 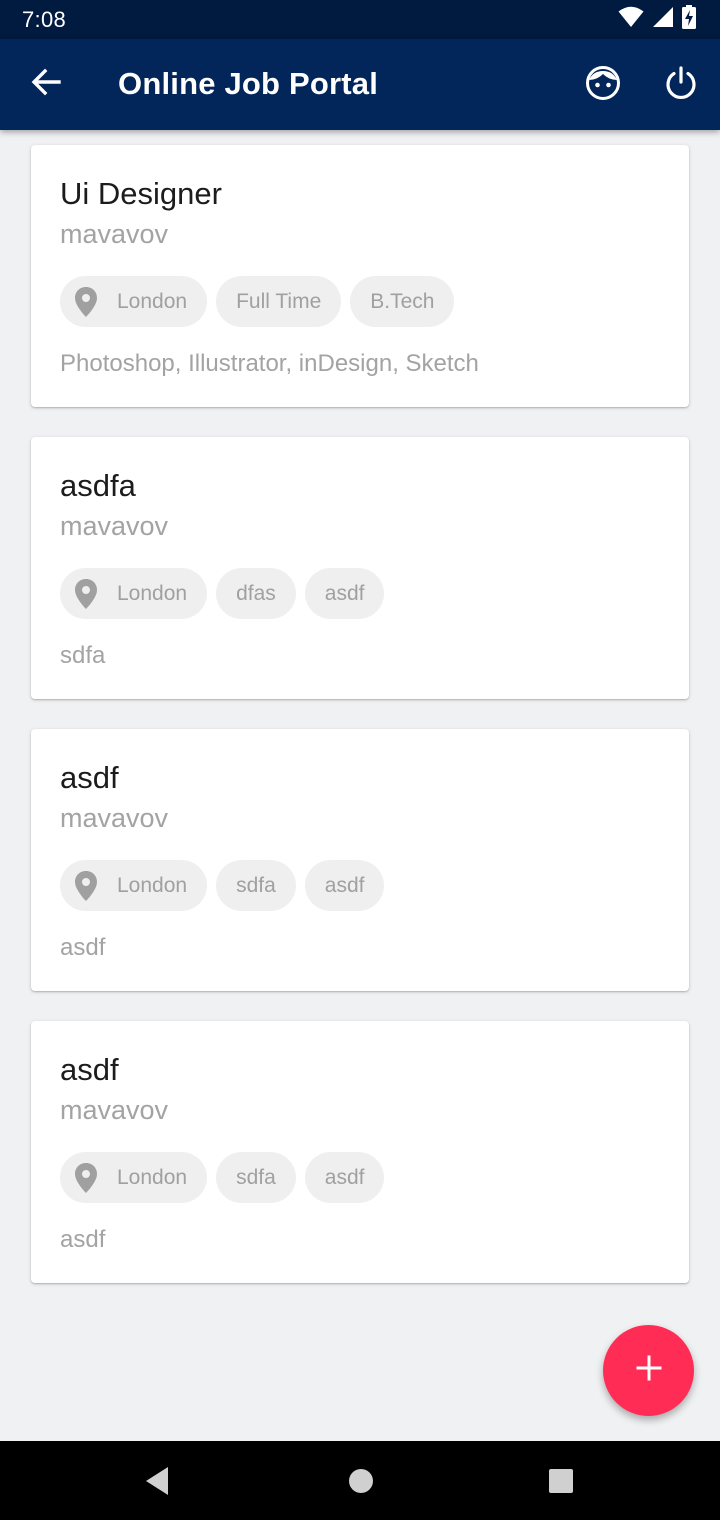 I want to click on power-icon, so click(x=681, y=85).